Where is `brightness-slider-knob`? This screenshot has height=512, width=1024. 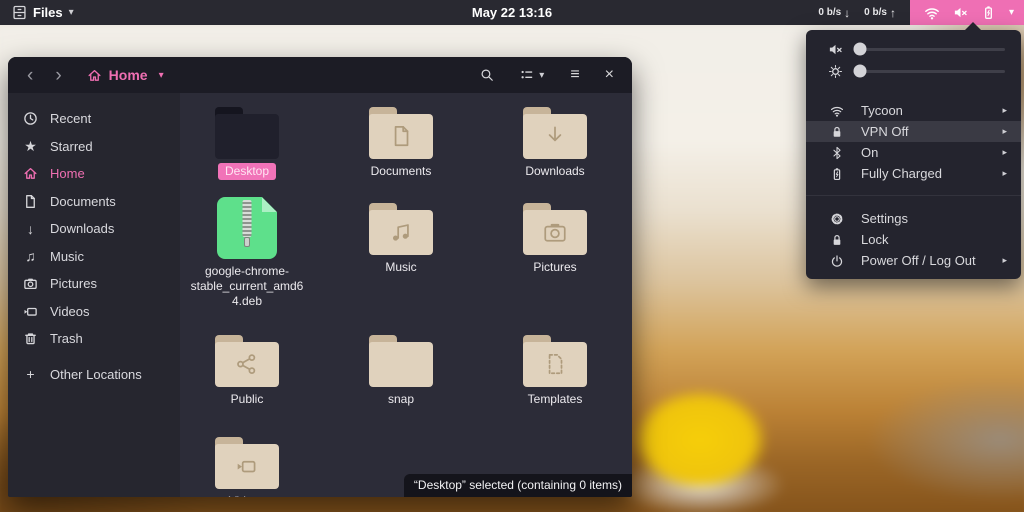 brightness-slider-knob is located at coordinates (859, 71).